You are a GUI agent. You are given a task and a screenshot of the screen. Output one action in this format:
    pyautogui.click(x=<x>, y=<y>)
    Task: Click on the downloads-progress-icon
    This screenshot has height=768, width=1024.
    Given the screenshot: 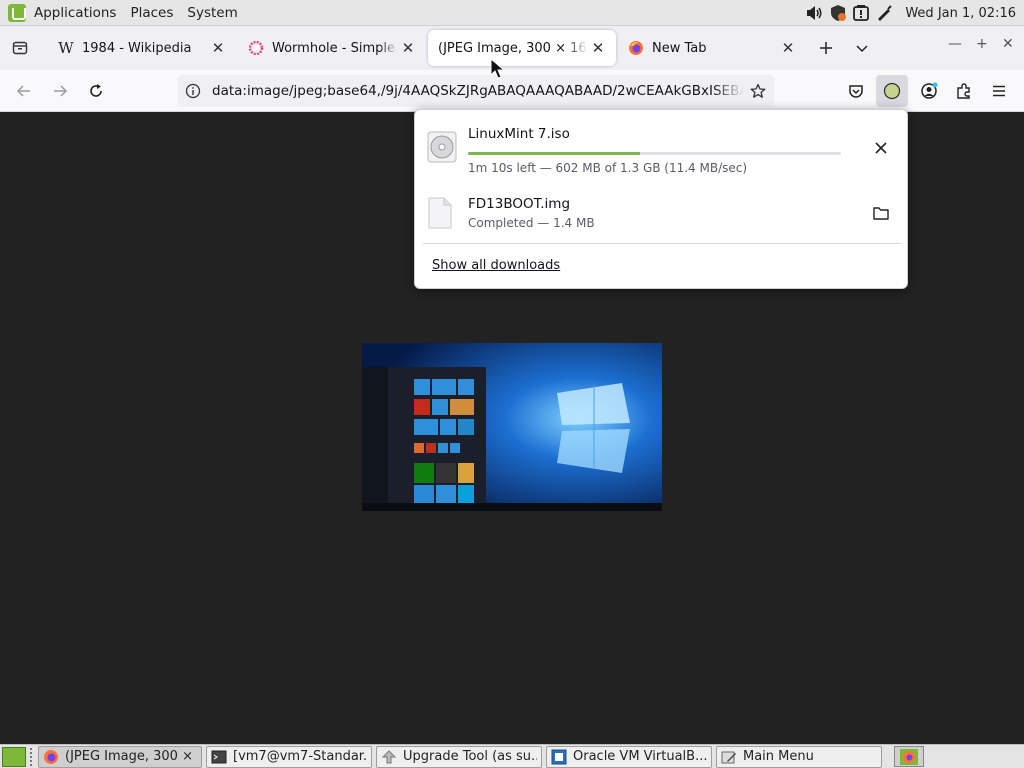 What is the action you would take?
    pyautogui.click(x=892, y=91)
    